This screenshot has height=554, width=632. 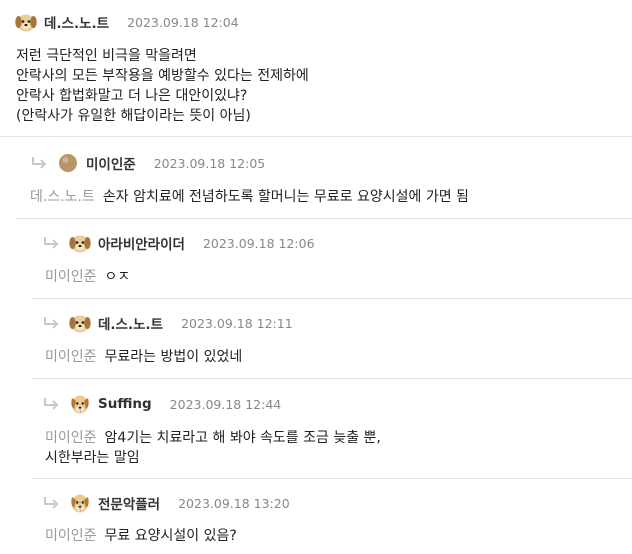 I want to click on author-nickname: Suffing, so click(x=125, y=404).